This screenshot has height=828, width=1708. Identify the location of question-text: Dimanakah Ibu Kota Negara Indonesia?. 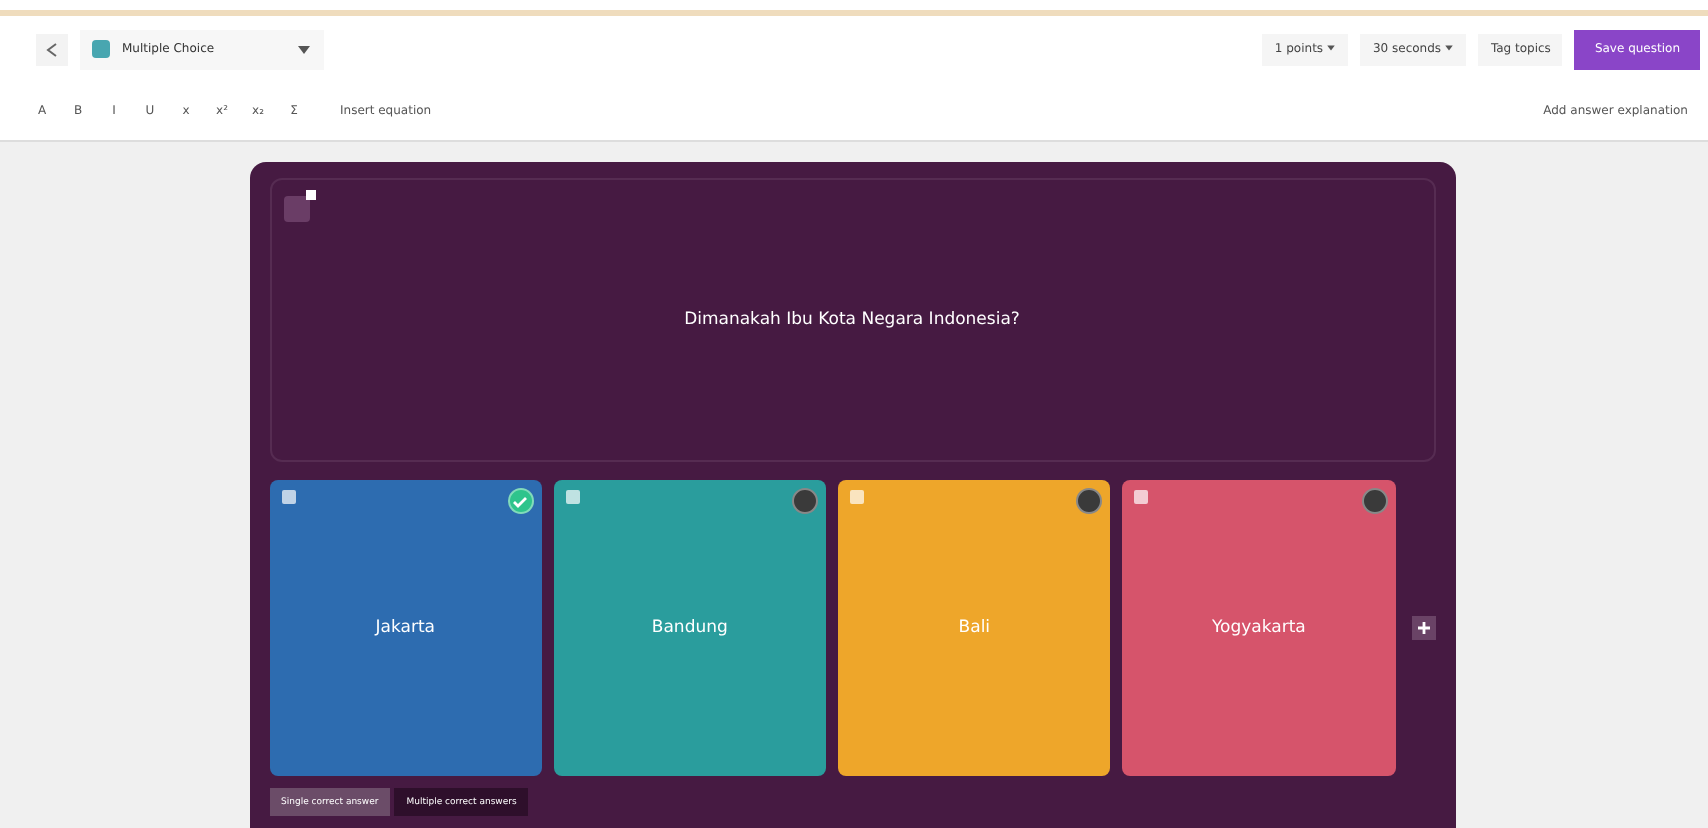
(852, 320).